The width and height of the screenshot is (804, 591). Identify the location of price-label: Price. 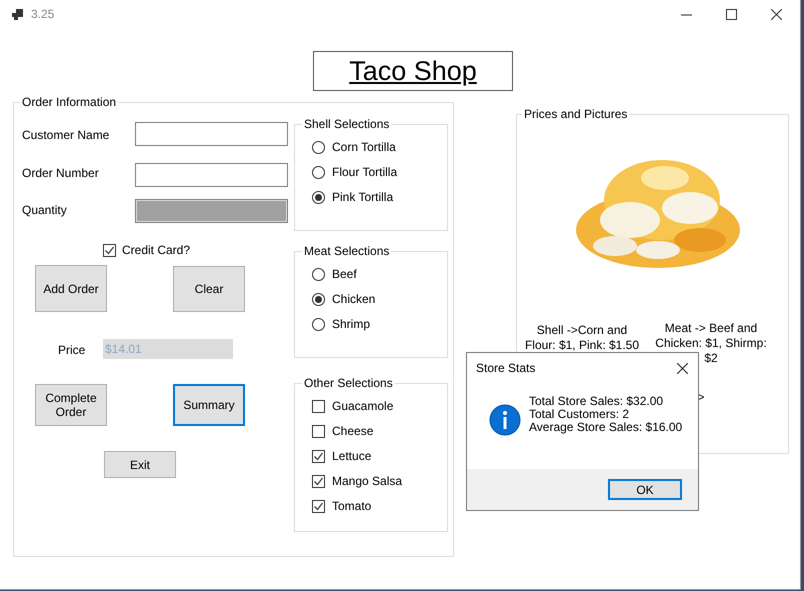
(72, 350).